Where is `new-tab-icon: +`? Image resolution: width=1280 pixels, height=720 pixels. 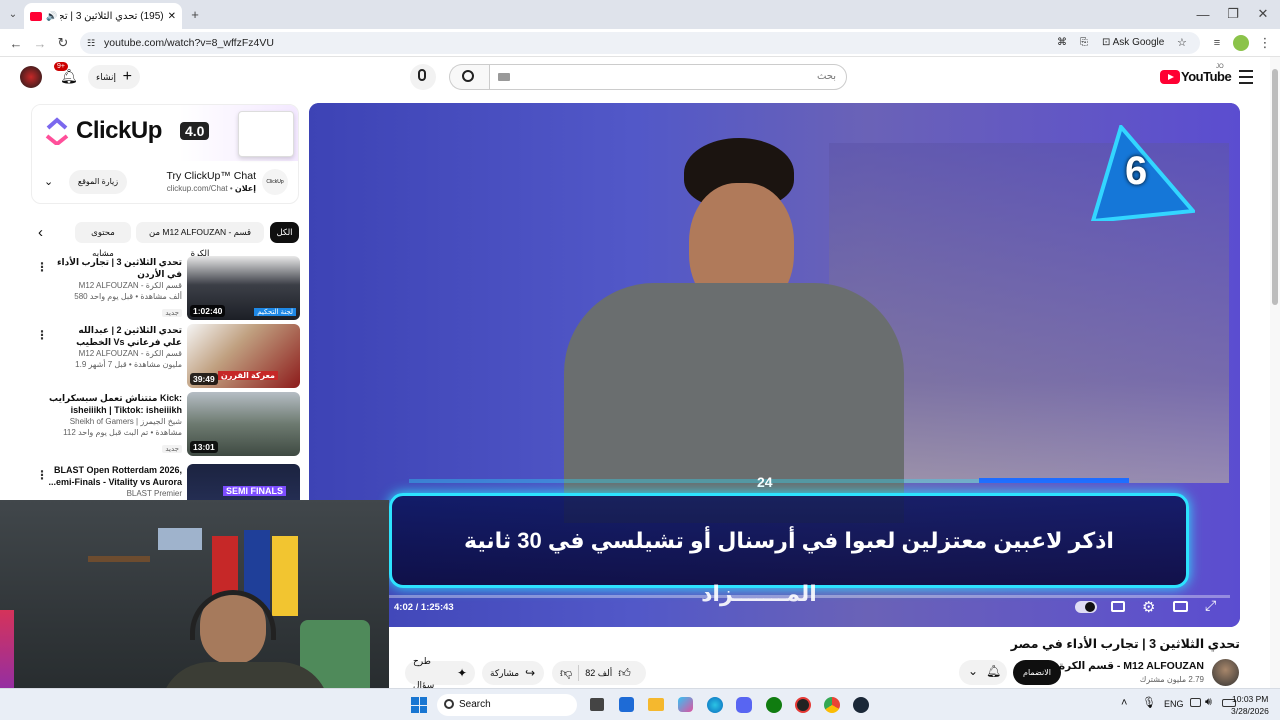
new-tab-icon: + is located at coordinates (195, 14).